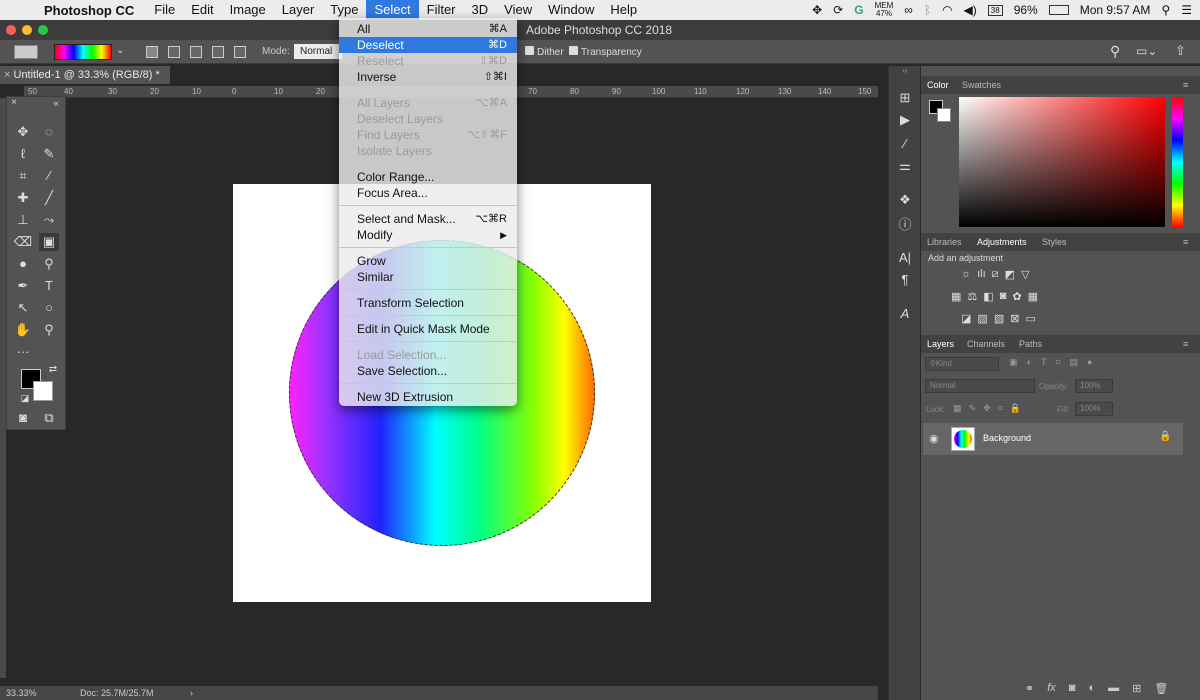 The height and width of the screenshot is (700, 1200). Describe the element at coordinates (1177, 162) in the screenshot. I see `hue-slider` at that location.